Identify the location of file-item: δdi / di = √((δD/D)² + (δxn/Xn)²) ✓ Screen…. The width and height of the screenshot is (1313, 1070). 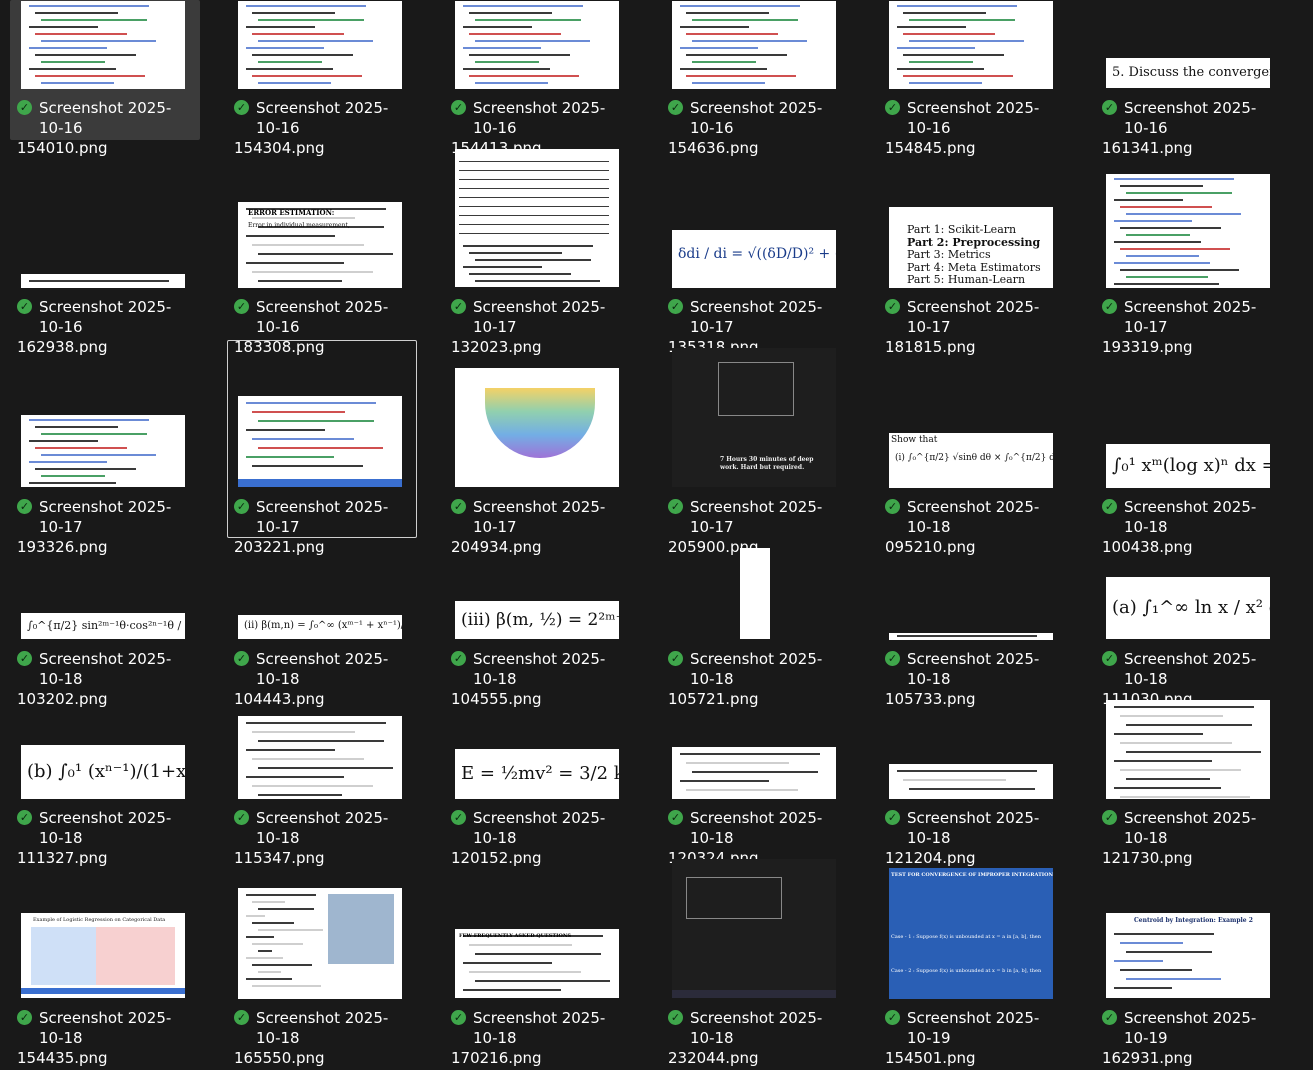
(756, 253).